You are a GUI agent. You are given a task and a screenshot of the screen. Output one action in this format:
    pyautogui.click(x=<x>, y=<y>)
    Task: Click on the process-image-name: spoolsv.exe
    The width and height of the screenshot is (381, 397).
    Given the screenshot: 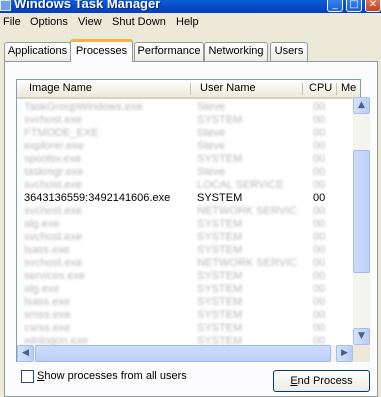 What is the action you would take?
    pyautogui.click(x=53, y=159)
    